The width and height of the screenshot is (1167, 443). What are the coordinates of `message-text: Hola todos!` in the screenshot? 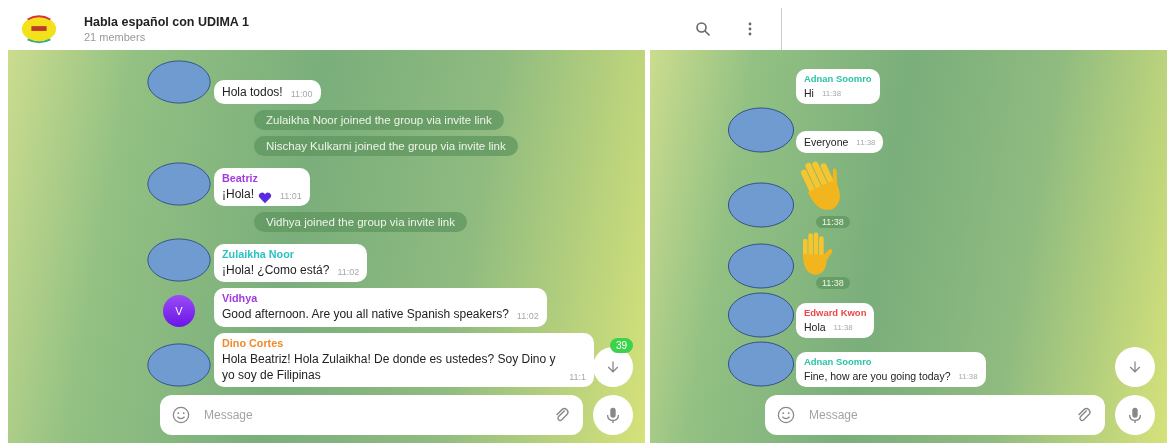 It's located at (252, 92).